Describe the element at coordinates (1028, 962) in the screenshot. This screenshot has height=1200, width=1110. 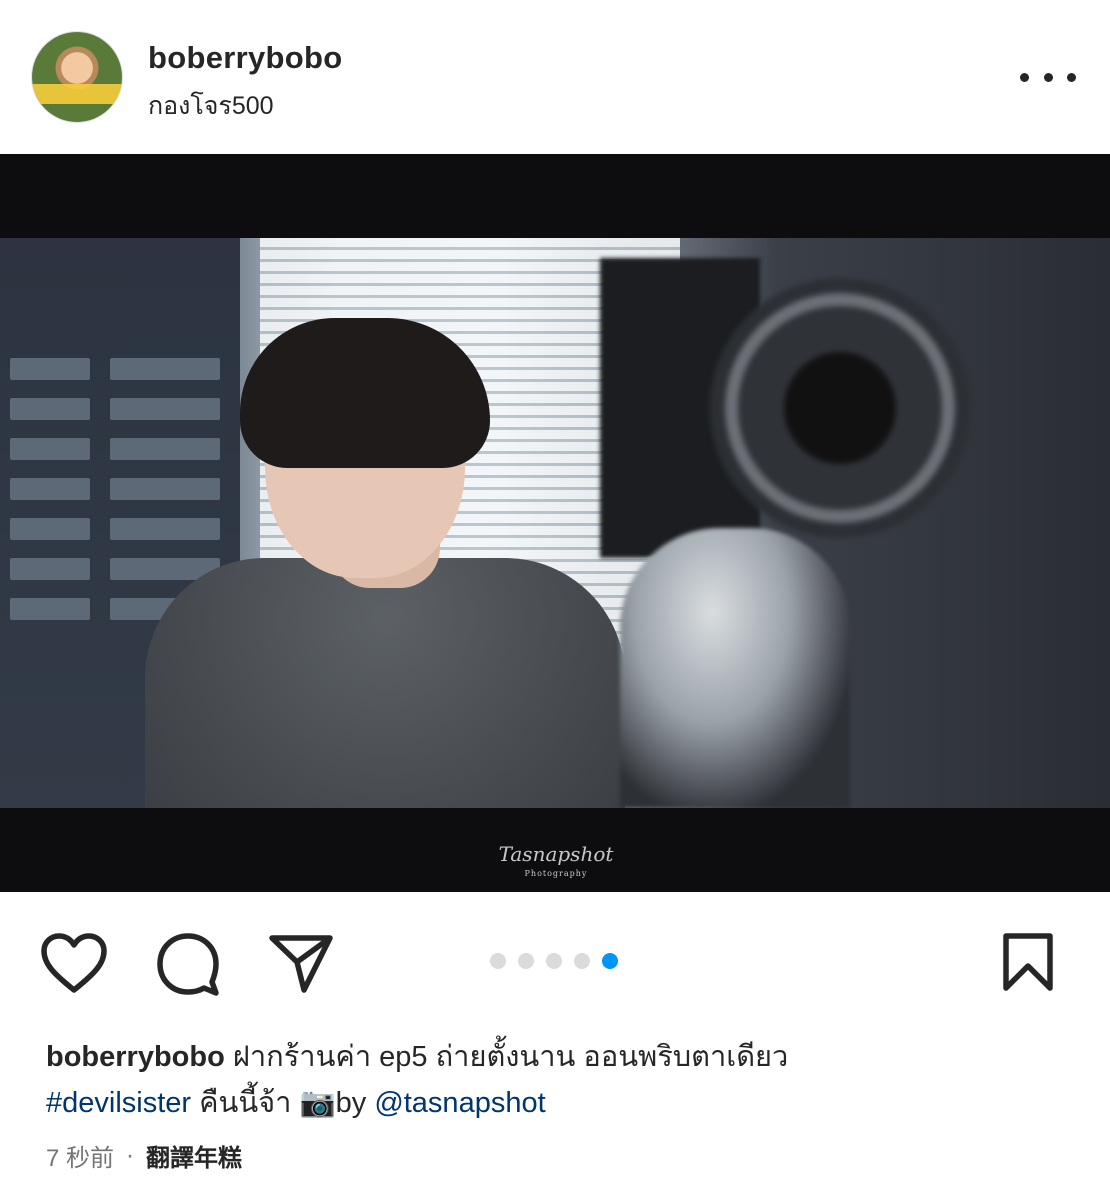
I see `bookmark-icon` at that location.